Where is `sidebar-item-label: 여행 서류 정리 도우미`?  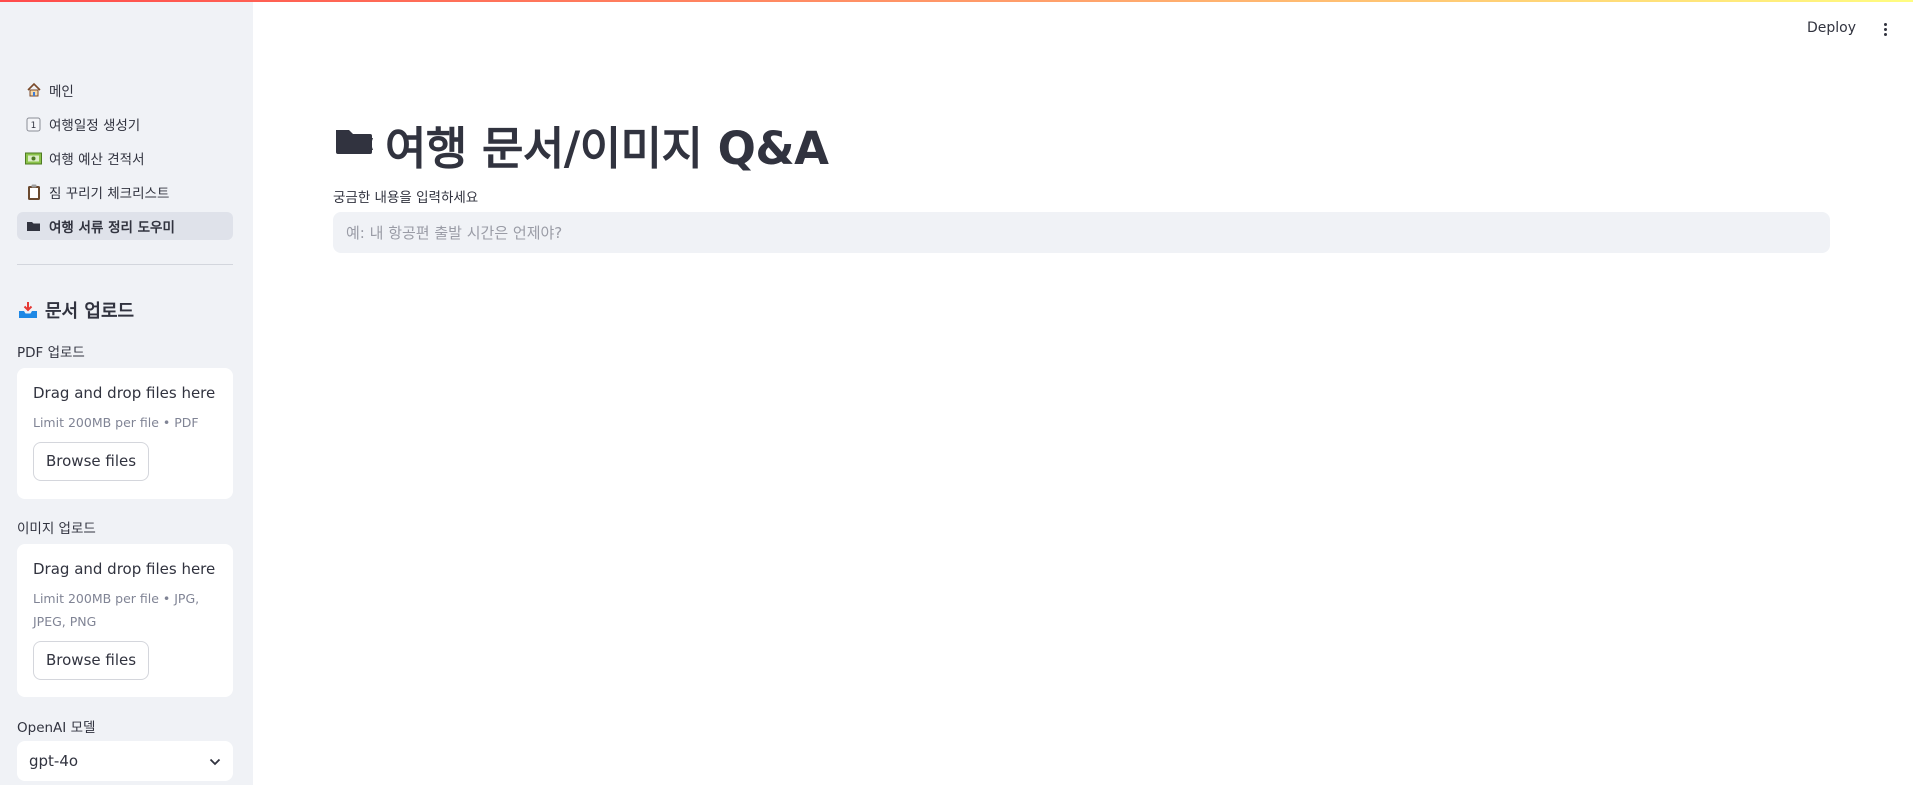
sidebar-item-label: 여행 서류 정리 도우미 is located at coordinates (112, 228).